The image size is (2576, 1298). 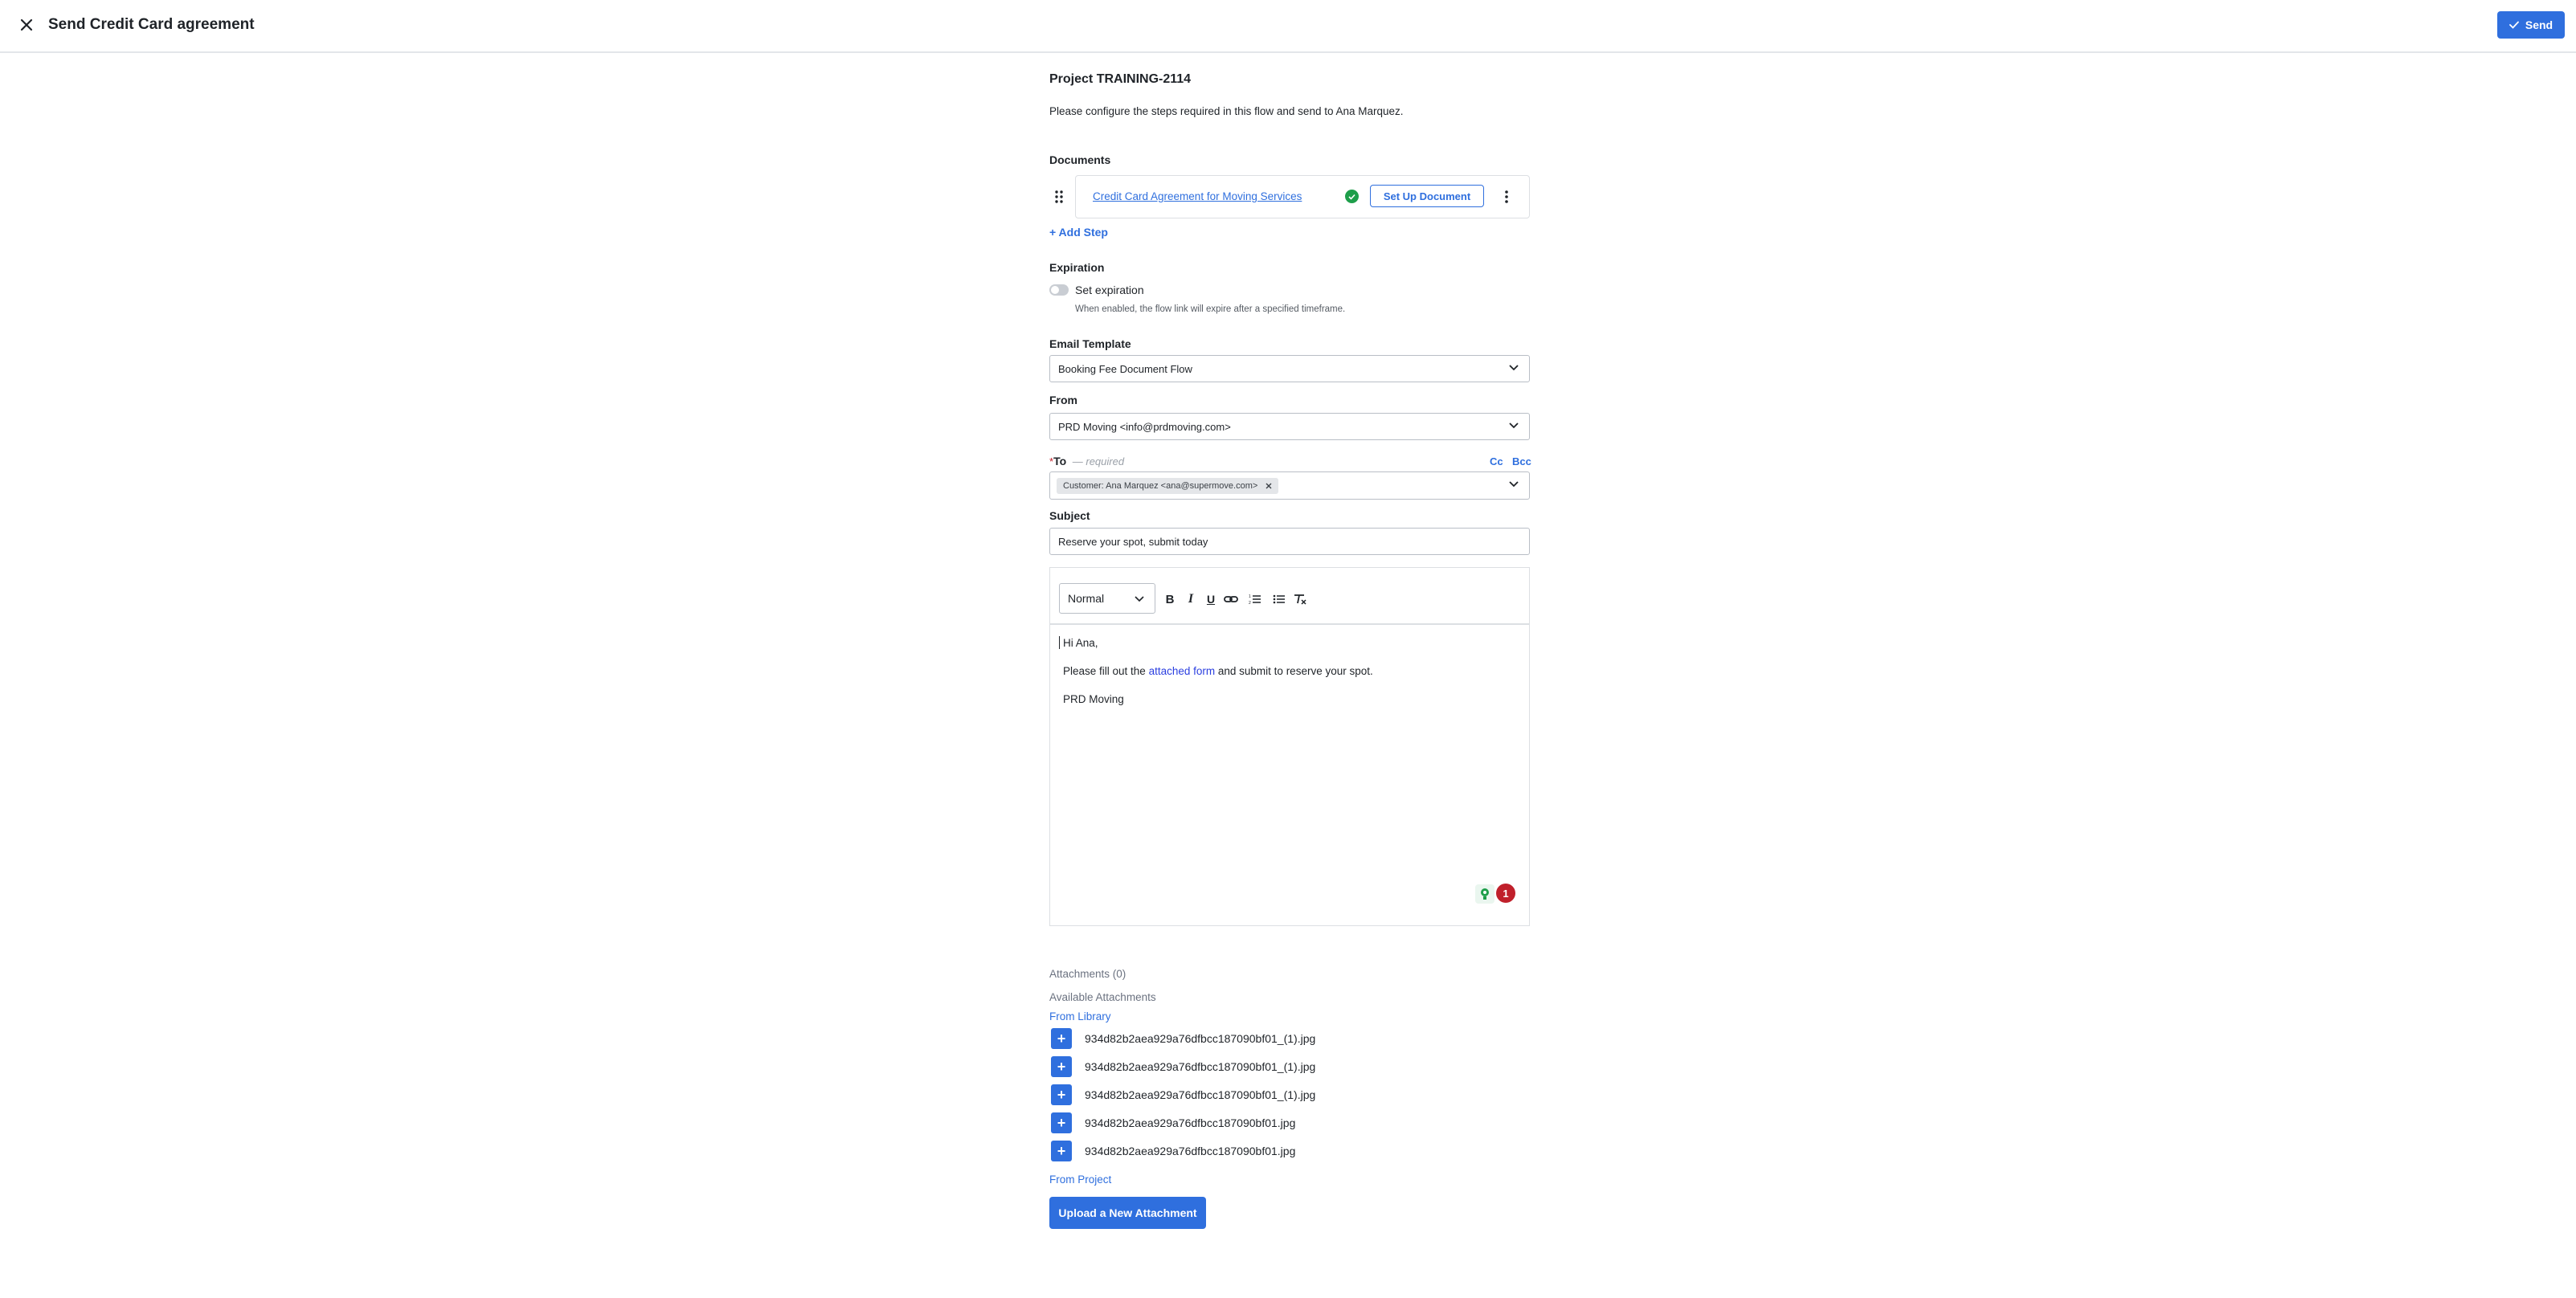 What do you see at coordinates (1507, 196) in the screenshot?
I see `more-options-icon` at bounding box center [1507, 196].